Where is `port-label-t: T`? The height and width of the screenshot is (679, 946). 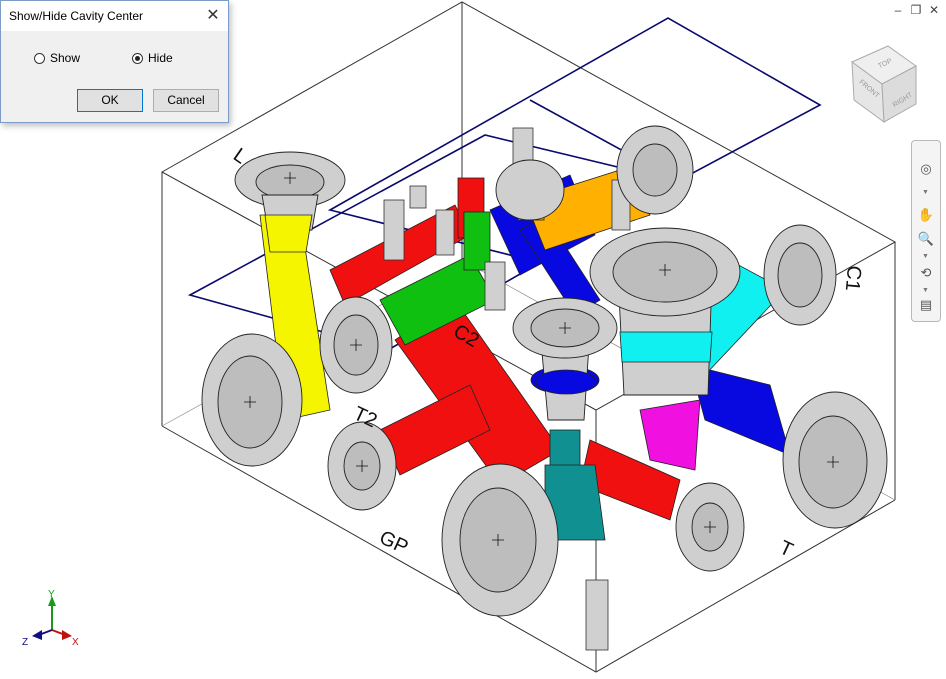
port-label-t: T is located at coordinates (786, 549).